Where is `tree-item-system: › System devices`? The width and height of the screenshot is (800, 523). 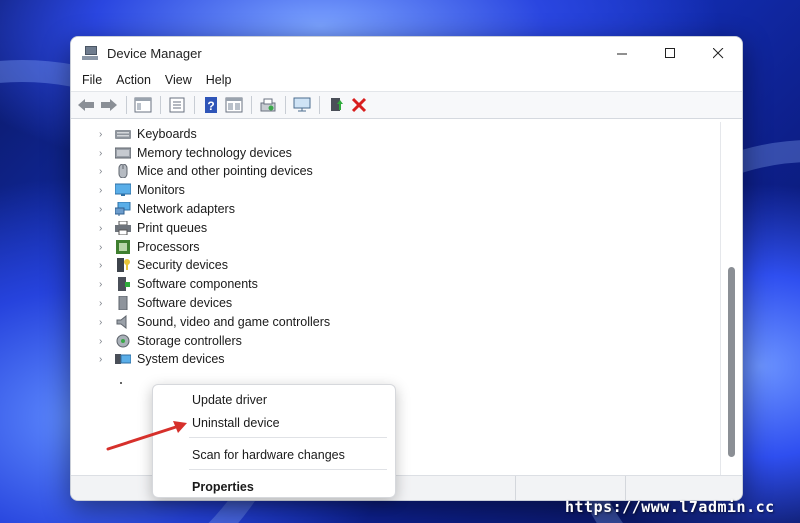 tree-item-system: › System devices is located at coordinates (162, 359).